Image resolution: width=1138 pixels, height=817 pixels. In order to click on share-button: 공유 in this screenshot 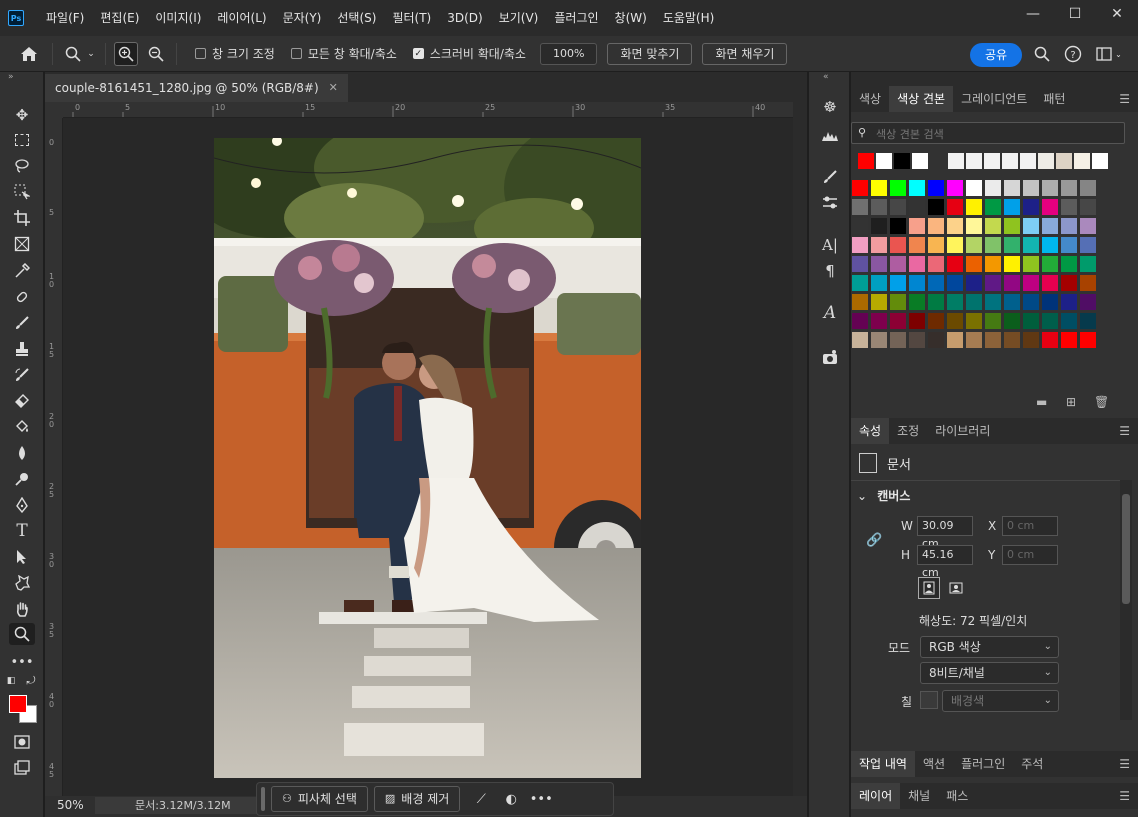, I will do `click(996, 55)`.